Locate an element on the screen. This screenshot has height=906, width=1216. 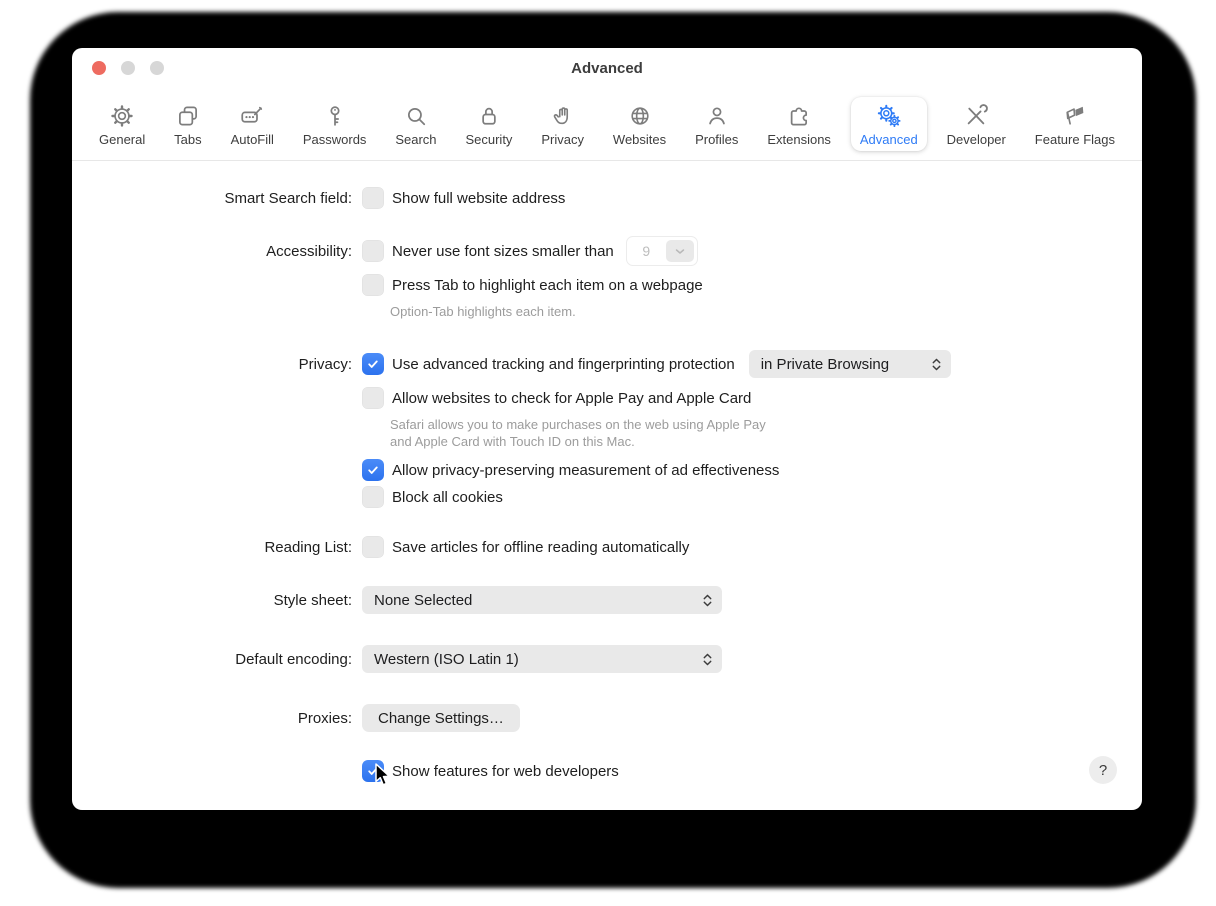
default-encoding-row: Default encoding: Western (ISO Latin 1) is located at coordinates (397, 659).